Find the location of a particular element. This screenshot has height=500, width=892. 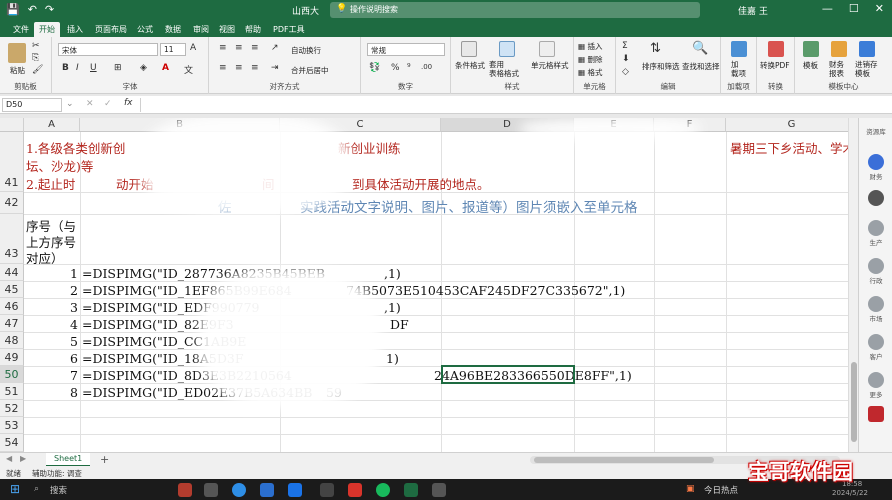

task-view-icon is located at coordinates (211, 490).